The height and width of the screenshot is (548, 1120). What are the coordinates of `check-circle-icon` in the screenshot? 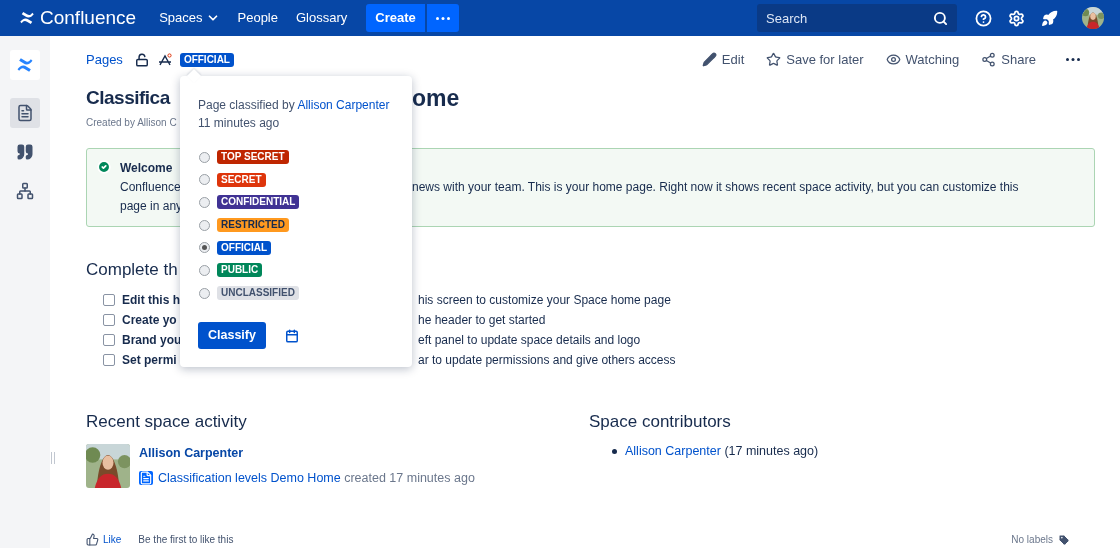 It's located at (104, 167).